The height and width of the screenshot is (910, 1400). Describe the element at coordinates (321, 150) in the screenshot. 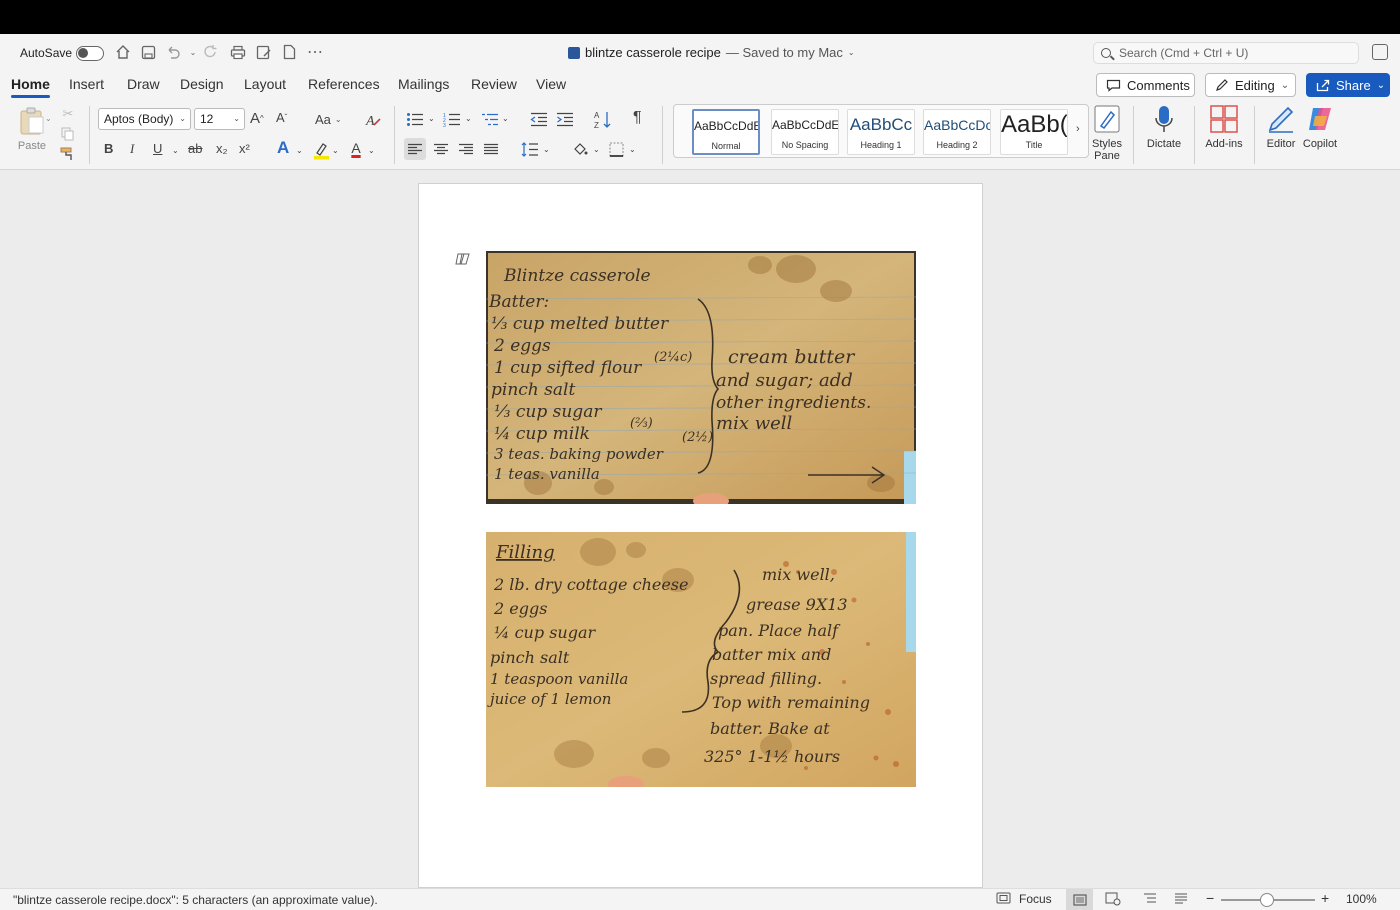

I see `highlight-color-icon` at that location.